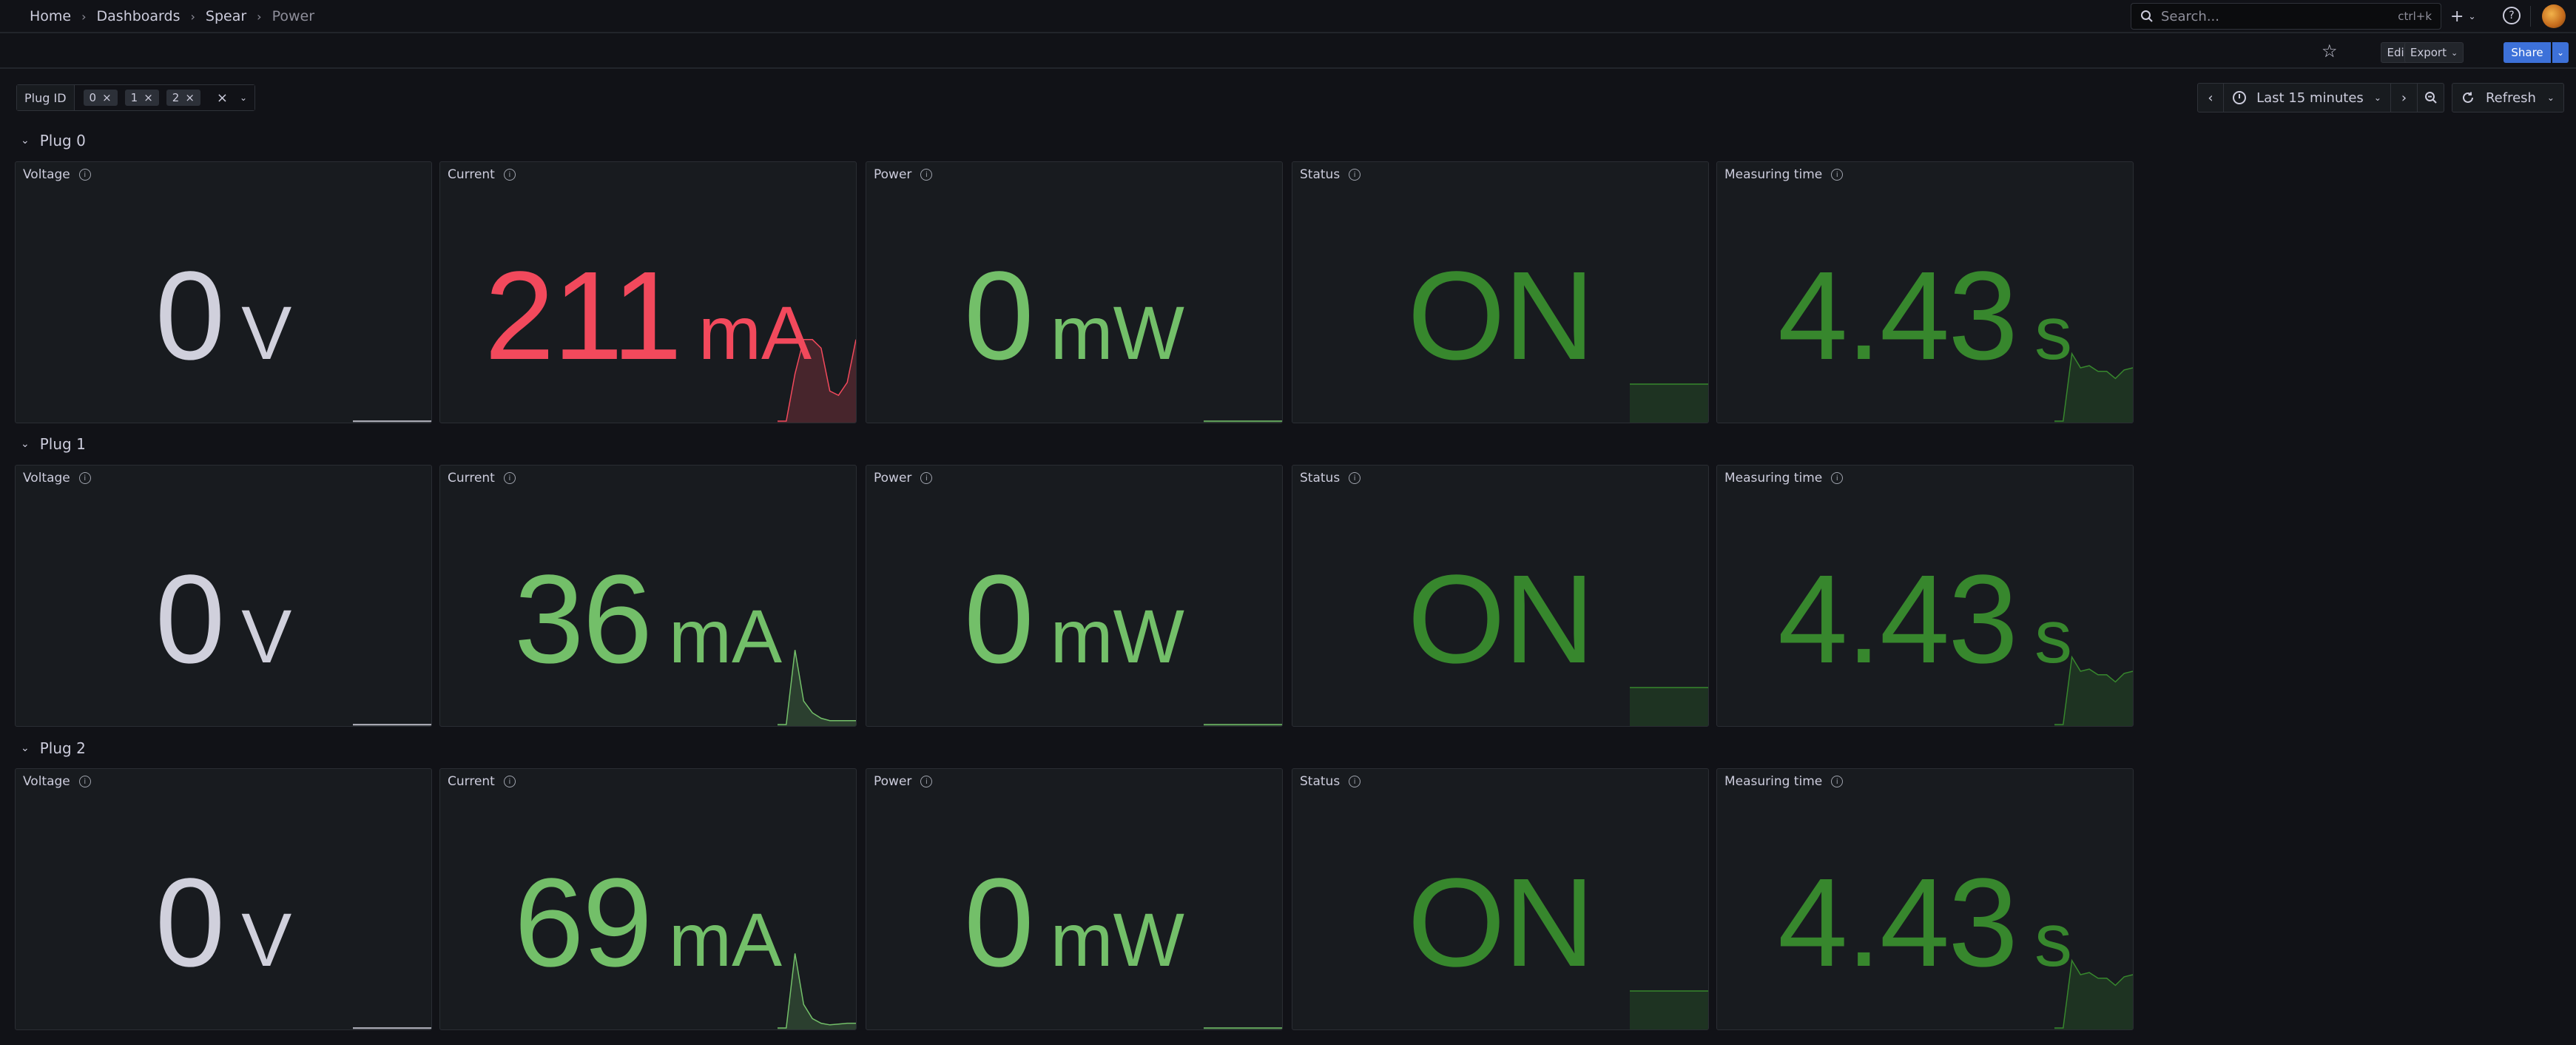 This screenshot has height=1045, width=2576. I want to click on panel-title: Status i, so click(1330, 175).